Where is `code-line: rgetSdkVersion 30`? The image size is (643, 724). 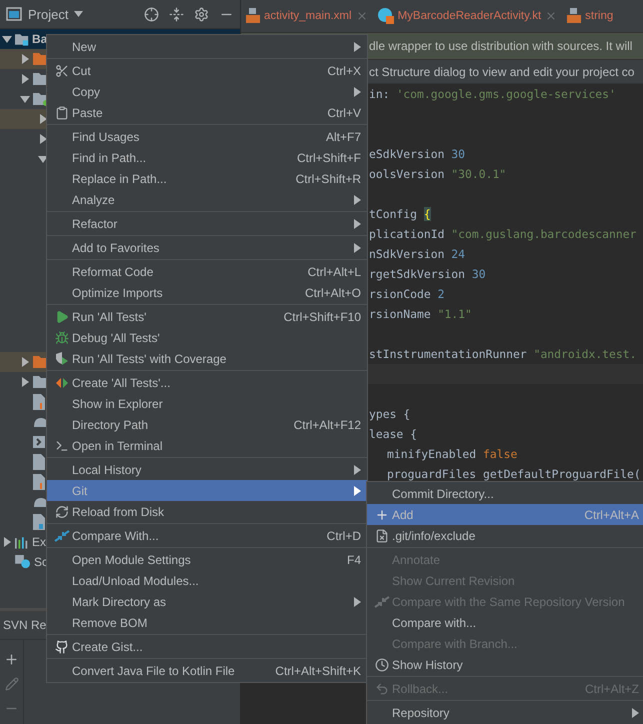
code-line: rgetSdkVersion 30 is located at coordinates (427, 274).